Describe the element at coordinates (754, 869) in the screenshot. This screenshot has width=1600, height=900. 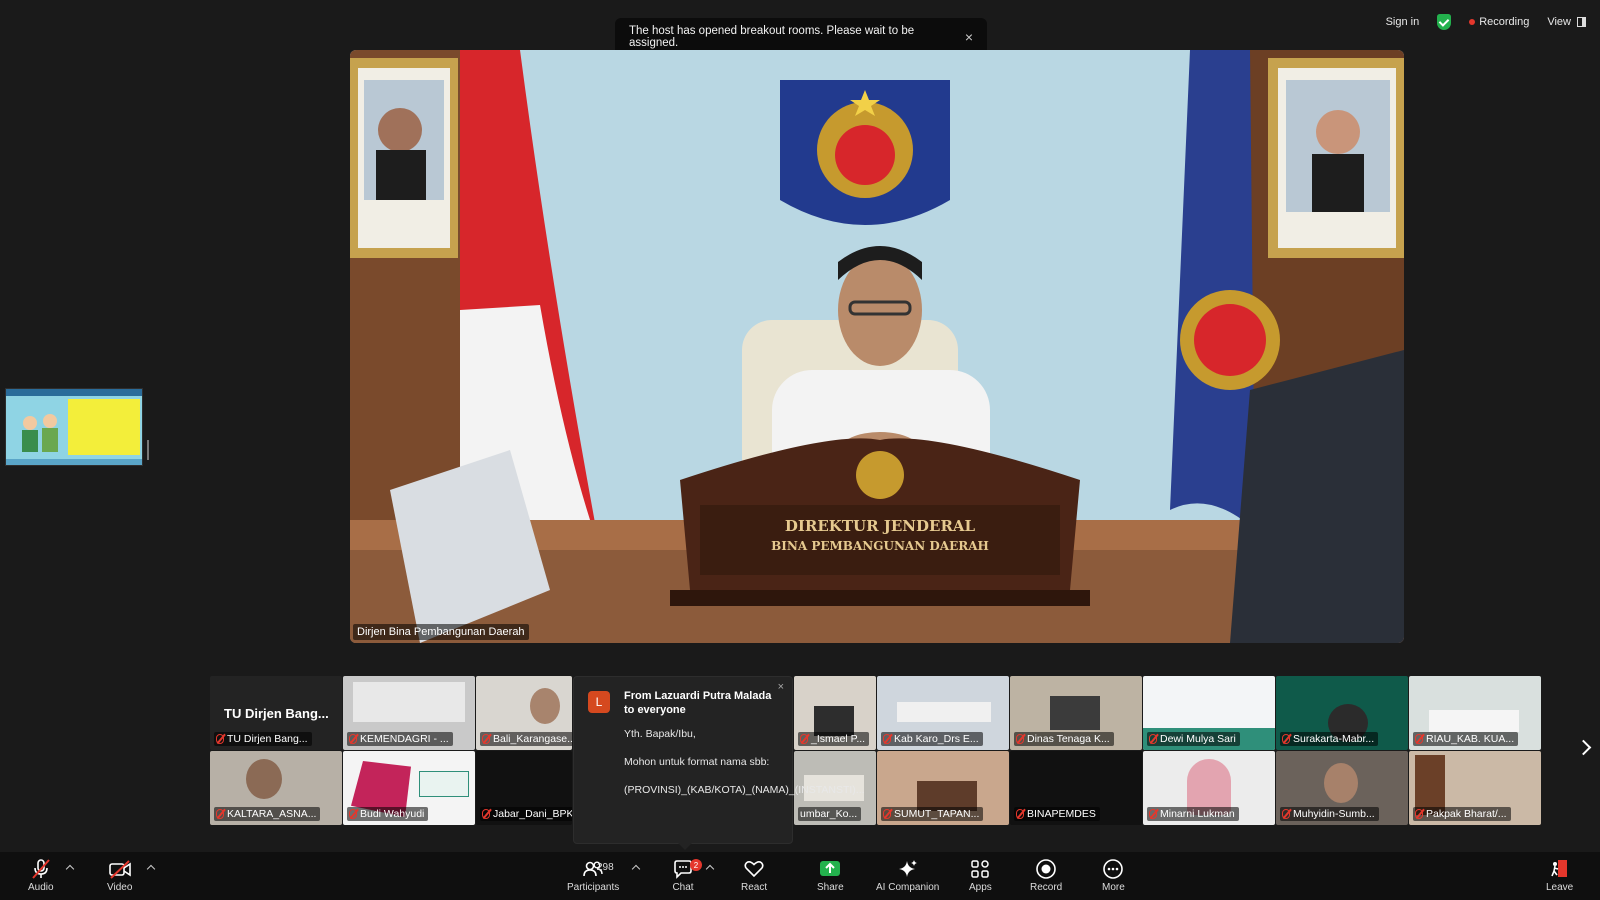
I see `heart-icon` at that location.